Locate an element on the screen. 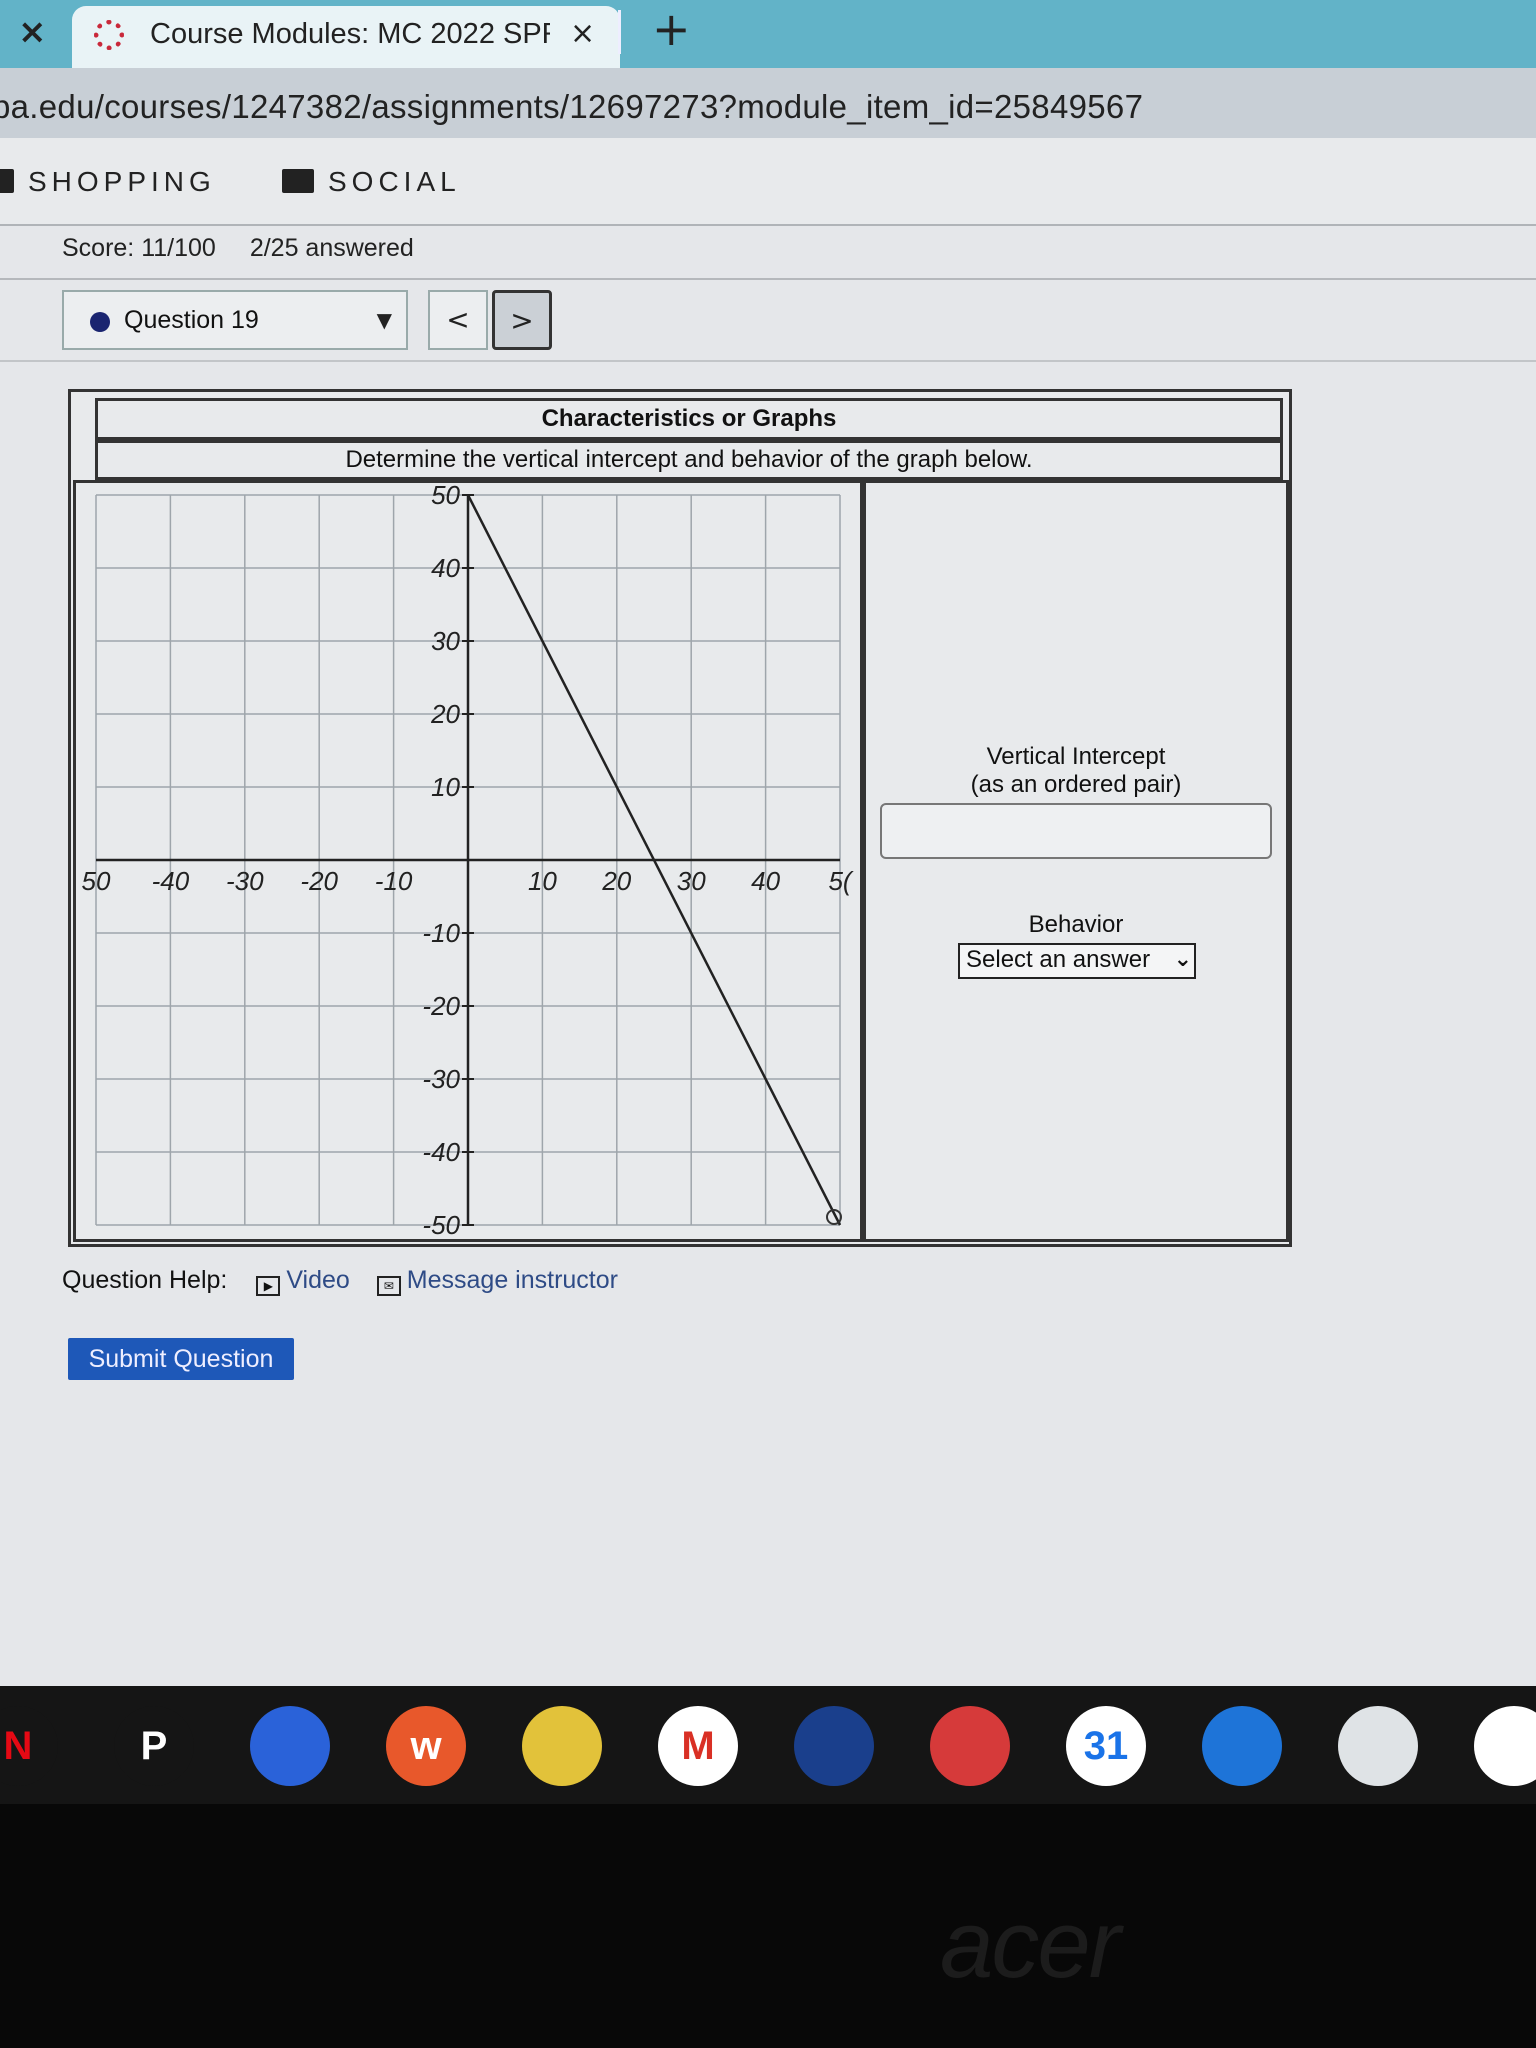 This screenshot has width=1536, height=2048. behavior-label: Behavior is located at coordinates (1076, 924).